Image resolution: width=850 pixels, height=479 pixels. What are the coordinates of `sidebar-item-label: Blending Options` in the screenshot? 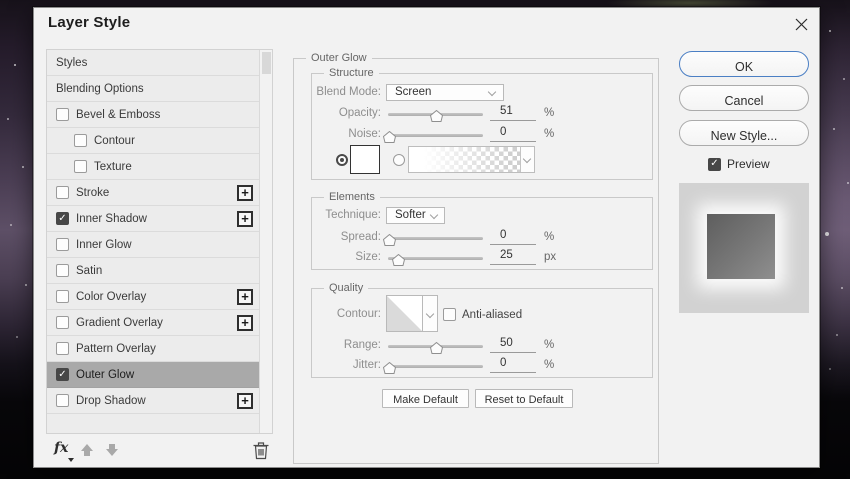 It's located at (100, 88).